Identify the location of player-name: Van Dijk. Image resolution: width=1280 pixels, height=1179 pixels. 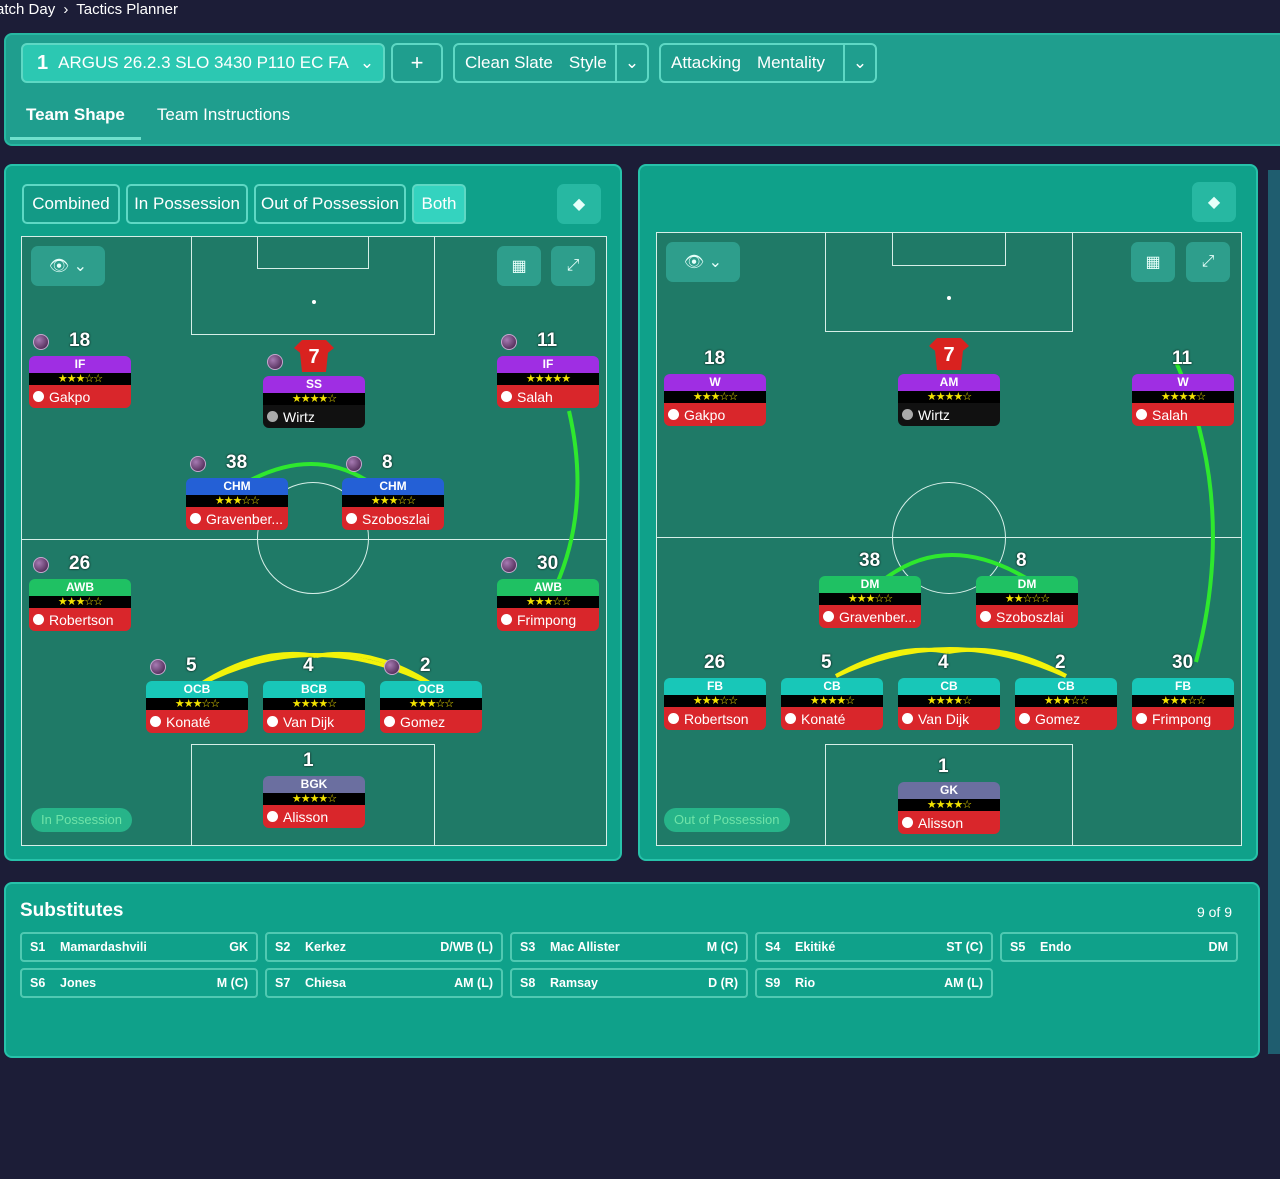
(944, 718).